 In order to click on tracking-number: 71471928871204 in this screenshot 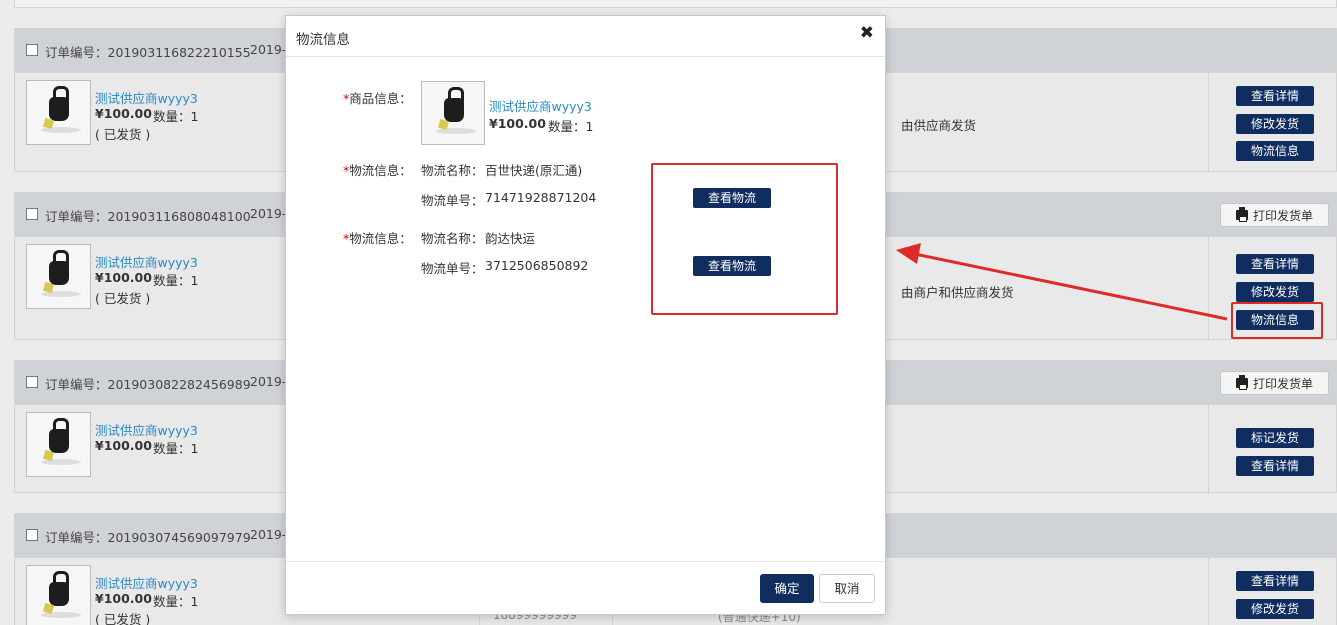, I will do `click(541, 197)`.